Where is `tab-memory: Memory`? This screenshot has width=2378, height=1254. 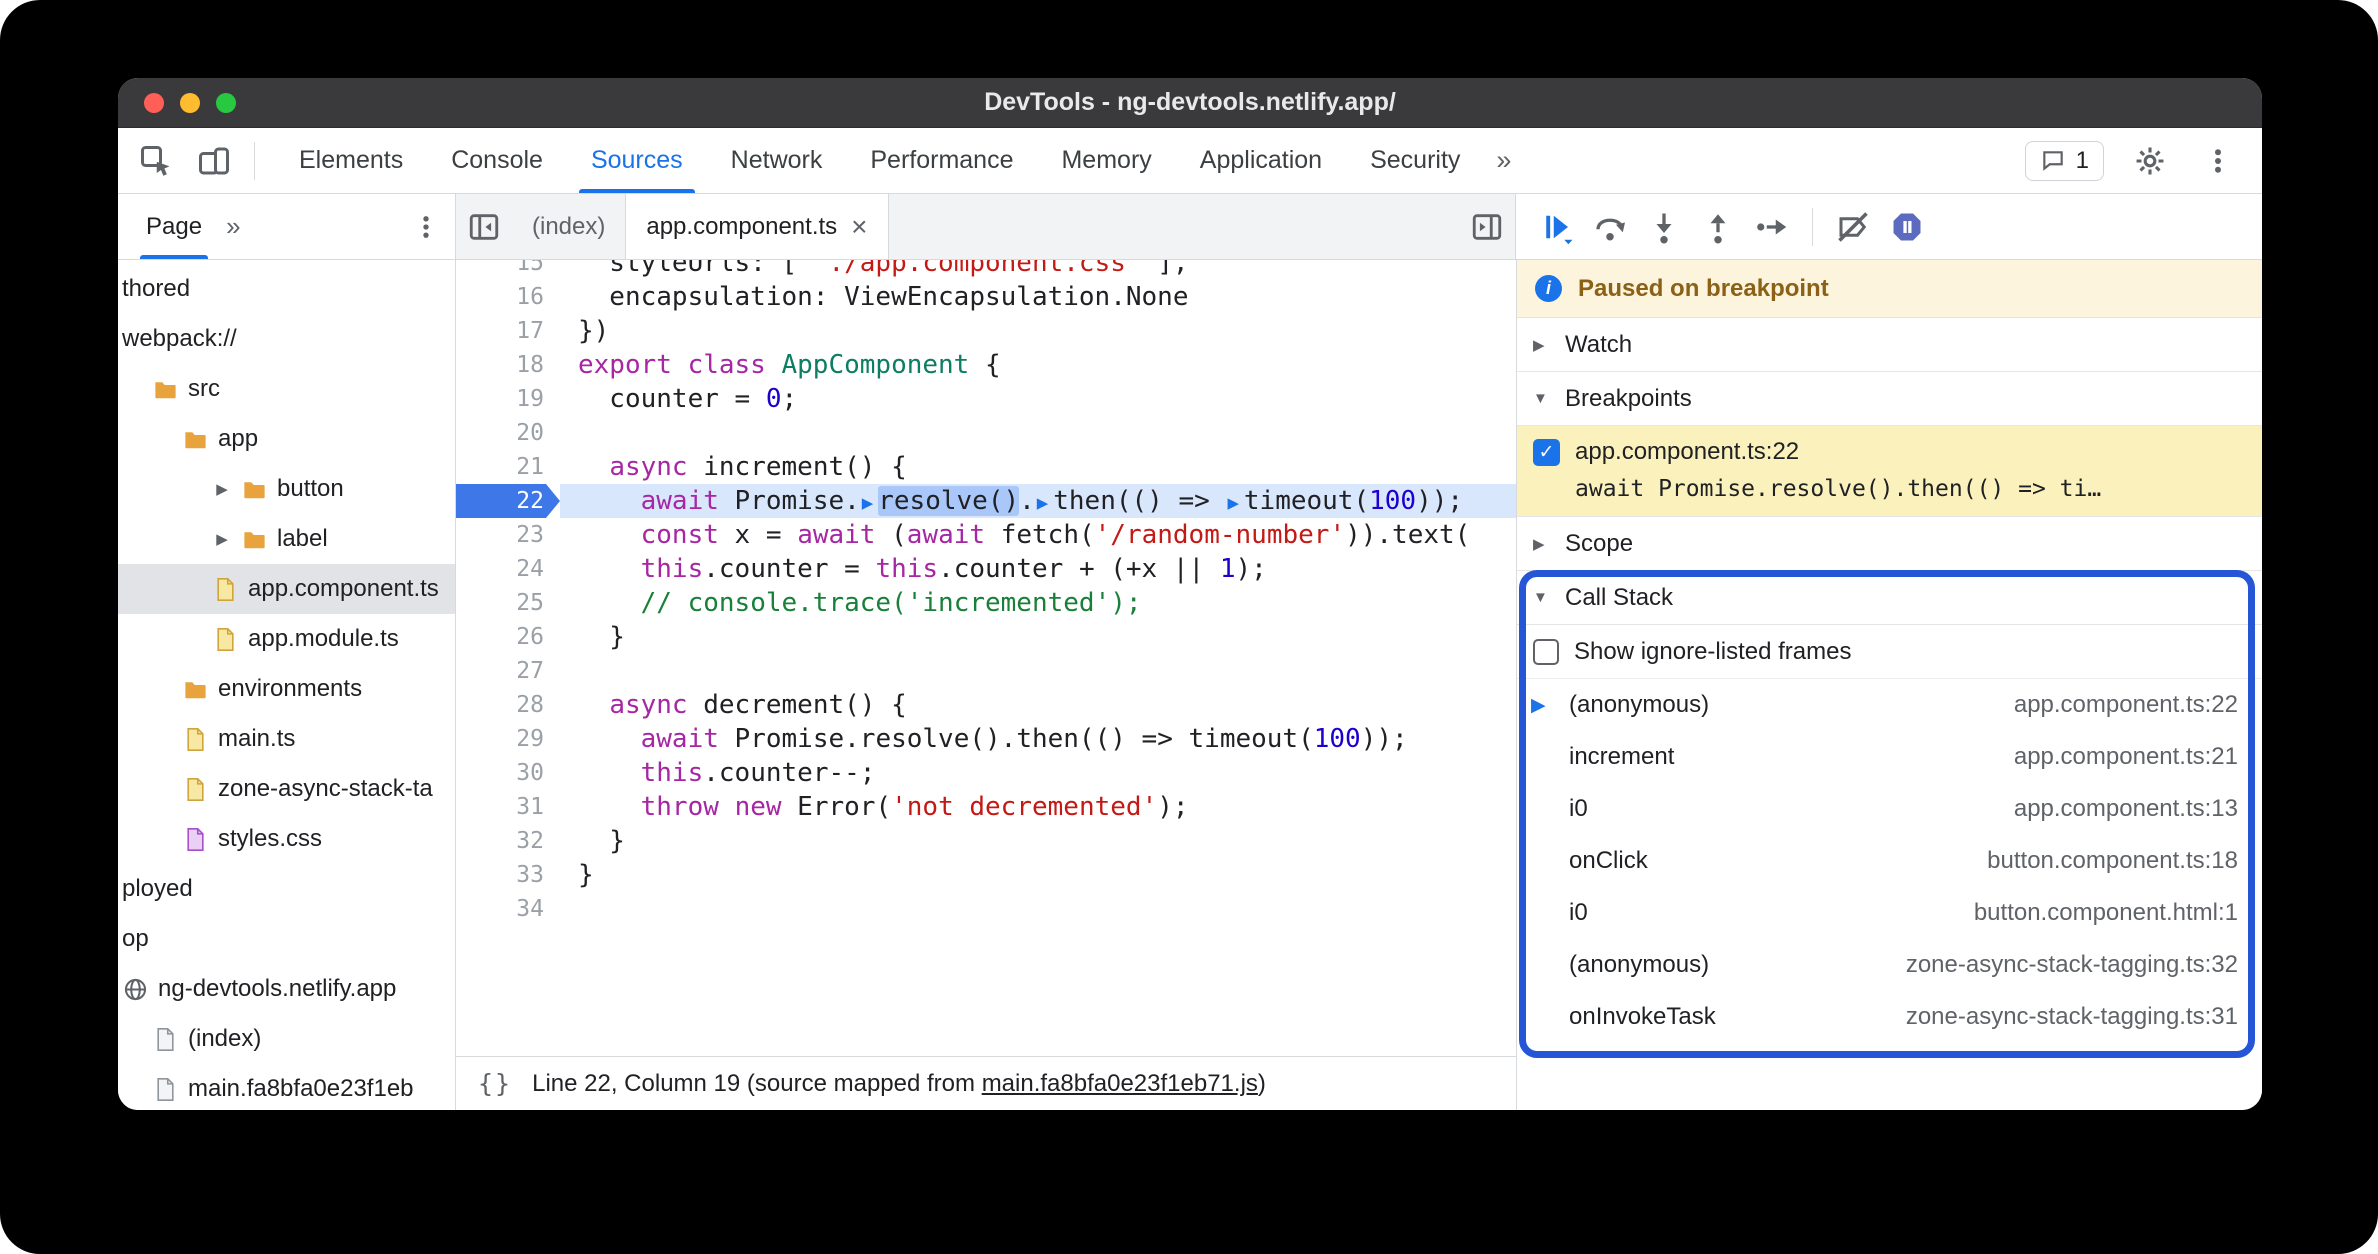 tab-memory: Memory is located at coordinates (1106, 160).